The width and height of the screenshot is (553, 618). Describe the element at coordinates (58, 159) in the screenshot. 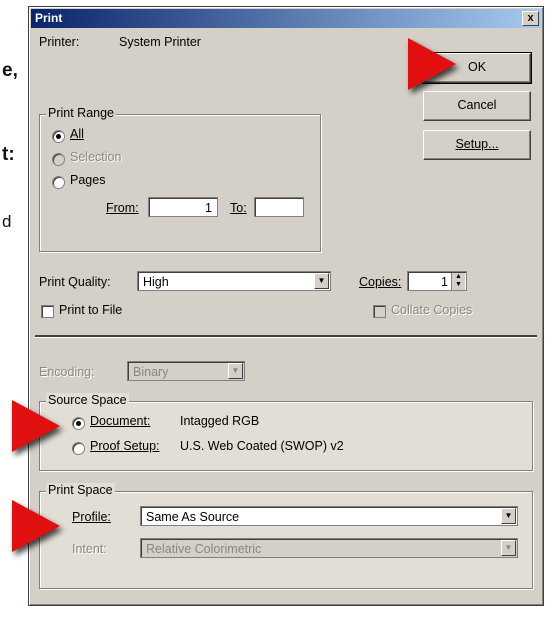

I see `selection-radio` at that location.